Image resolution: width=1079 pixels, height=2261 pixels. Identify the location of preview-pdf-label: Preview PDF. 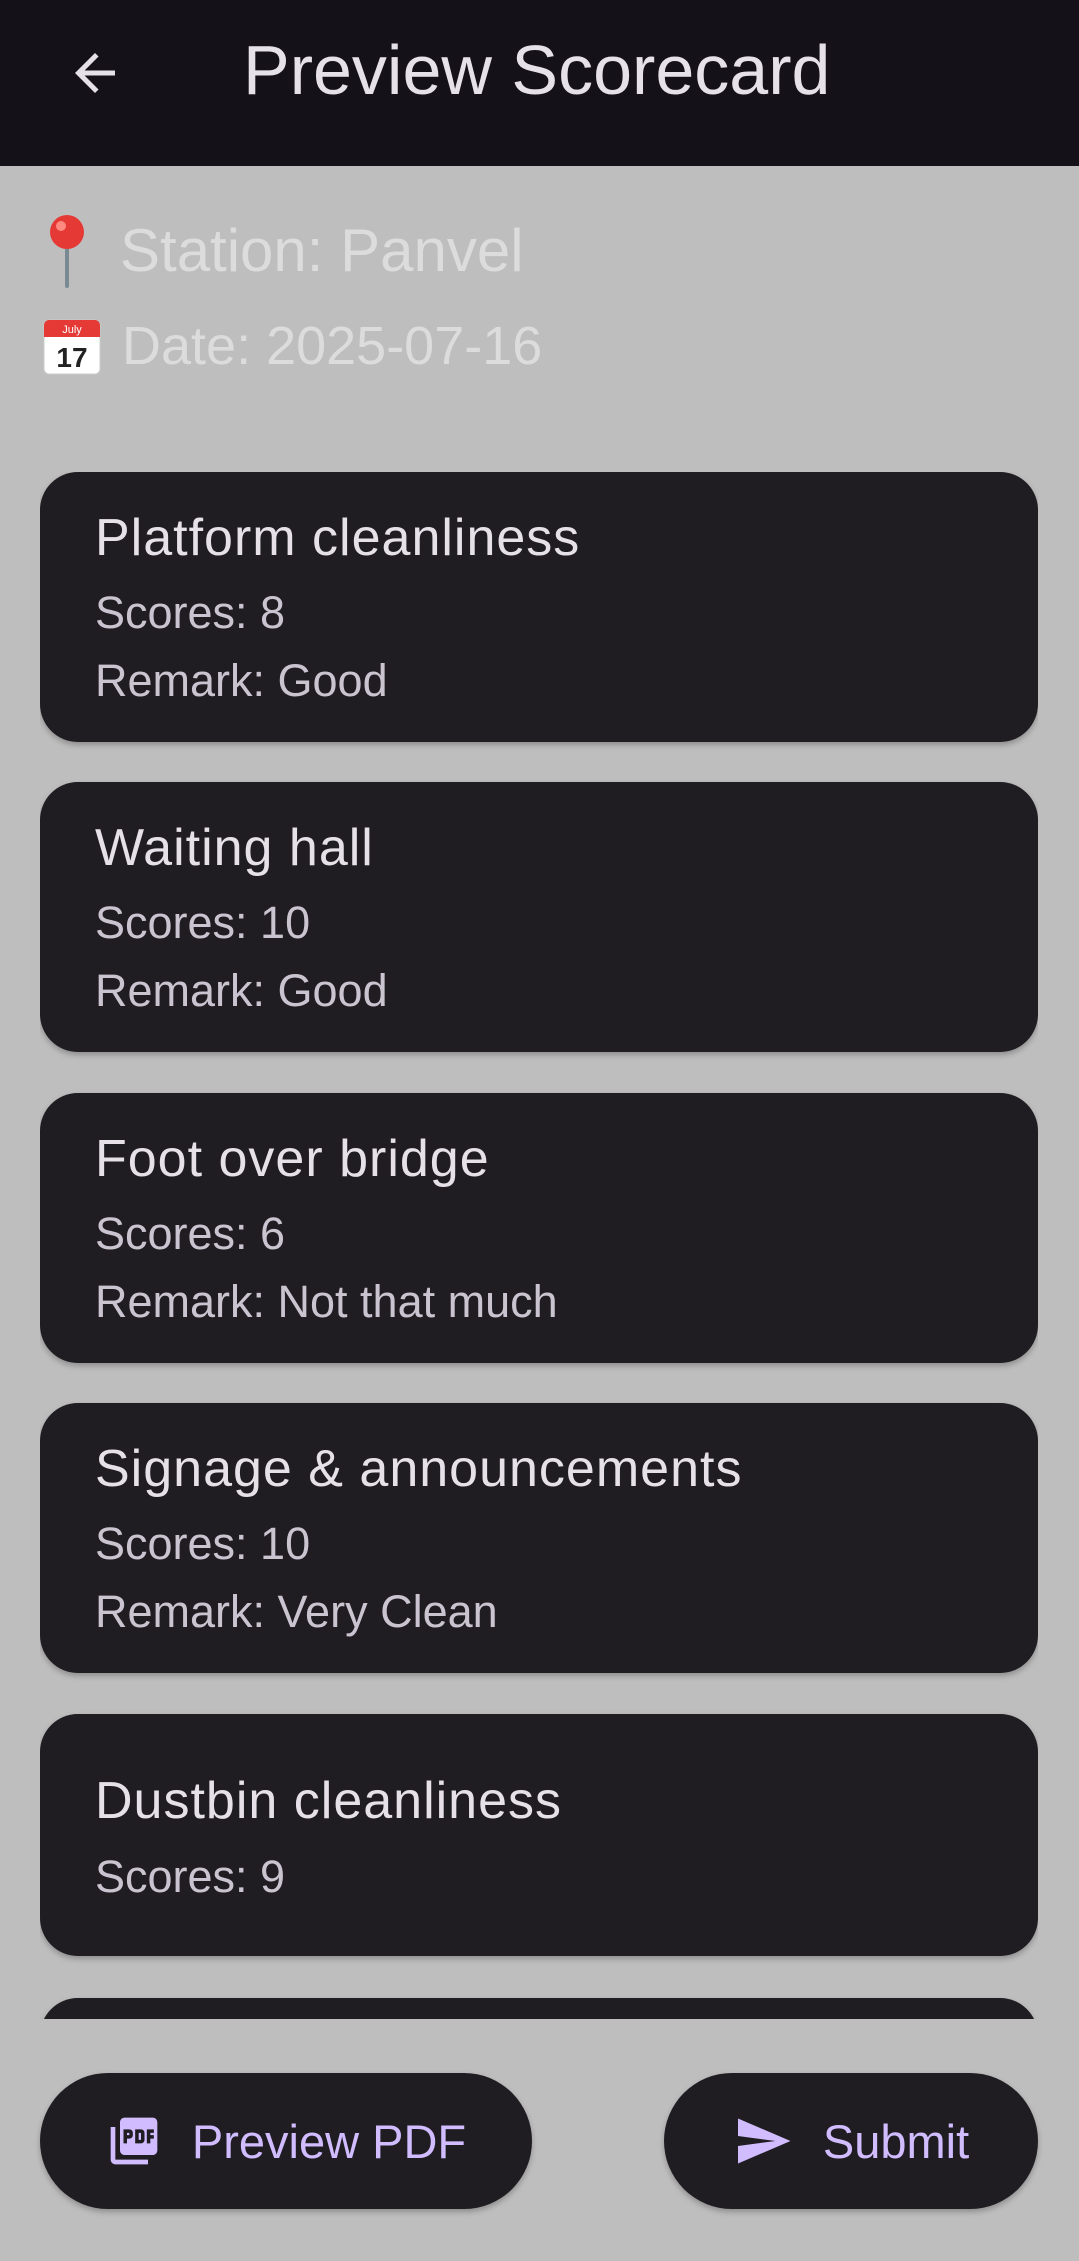
(329, 2141).